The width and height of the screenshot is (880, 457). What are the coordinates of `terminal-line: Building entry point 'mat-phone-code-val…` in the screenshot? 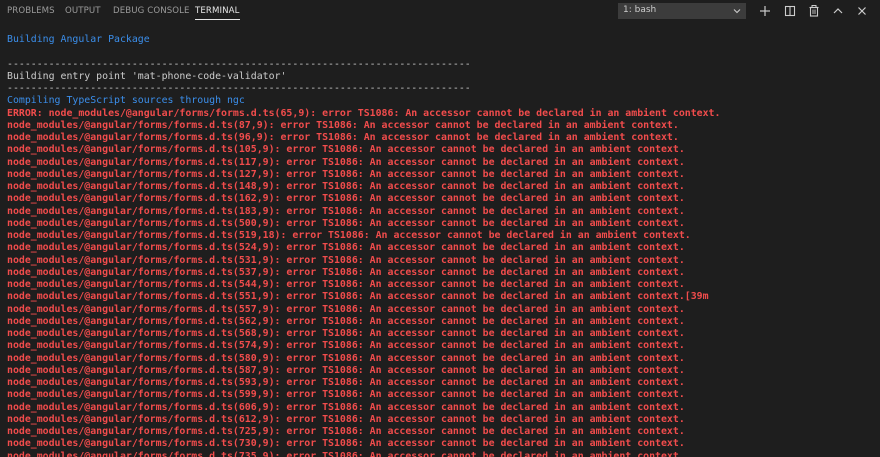 It's located at (147, 76).